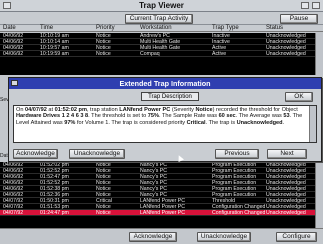 Image resolution: width=323 pixels, height=244 pixels. What do you see at coordinates (287, 154) in the screenshot?
I see `next-button: Next` at bounding box center [287, 154].